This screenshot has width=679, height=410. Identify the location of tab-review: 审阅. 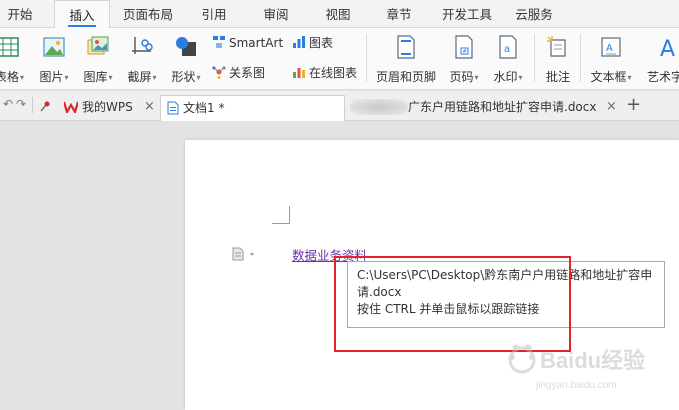
(276, 14).